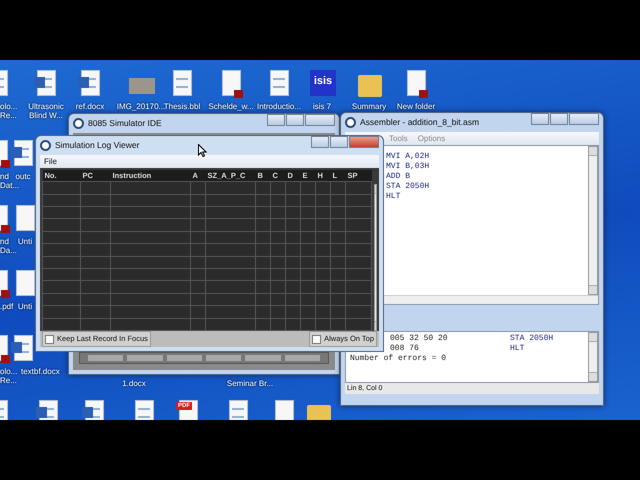 The image size is (640, 480). What do you see at coordinates (399, 177) in the screenshot?
I see `code-line: ADD B` at bounding box center [399, 177].